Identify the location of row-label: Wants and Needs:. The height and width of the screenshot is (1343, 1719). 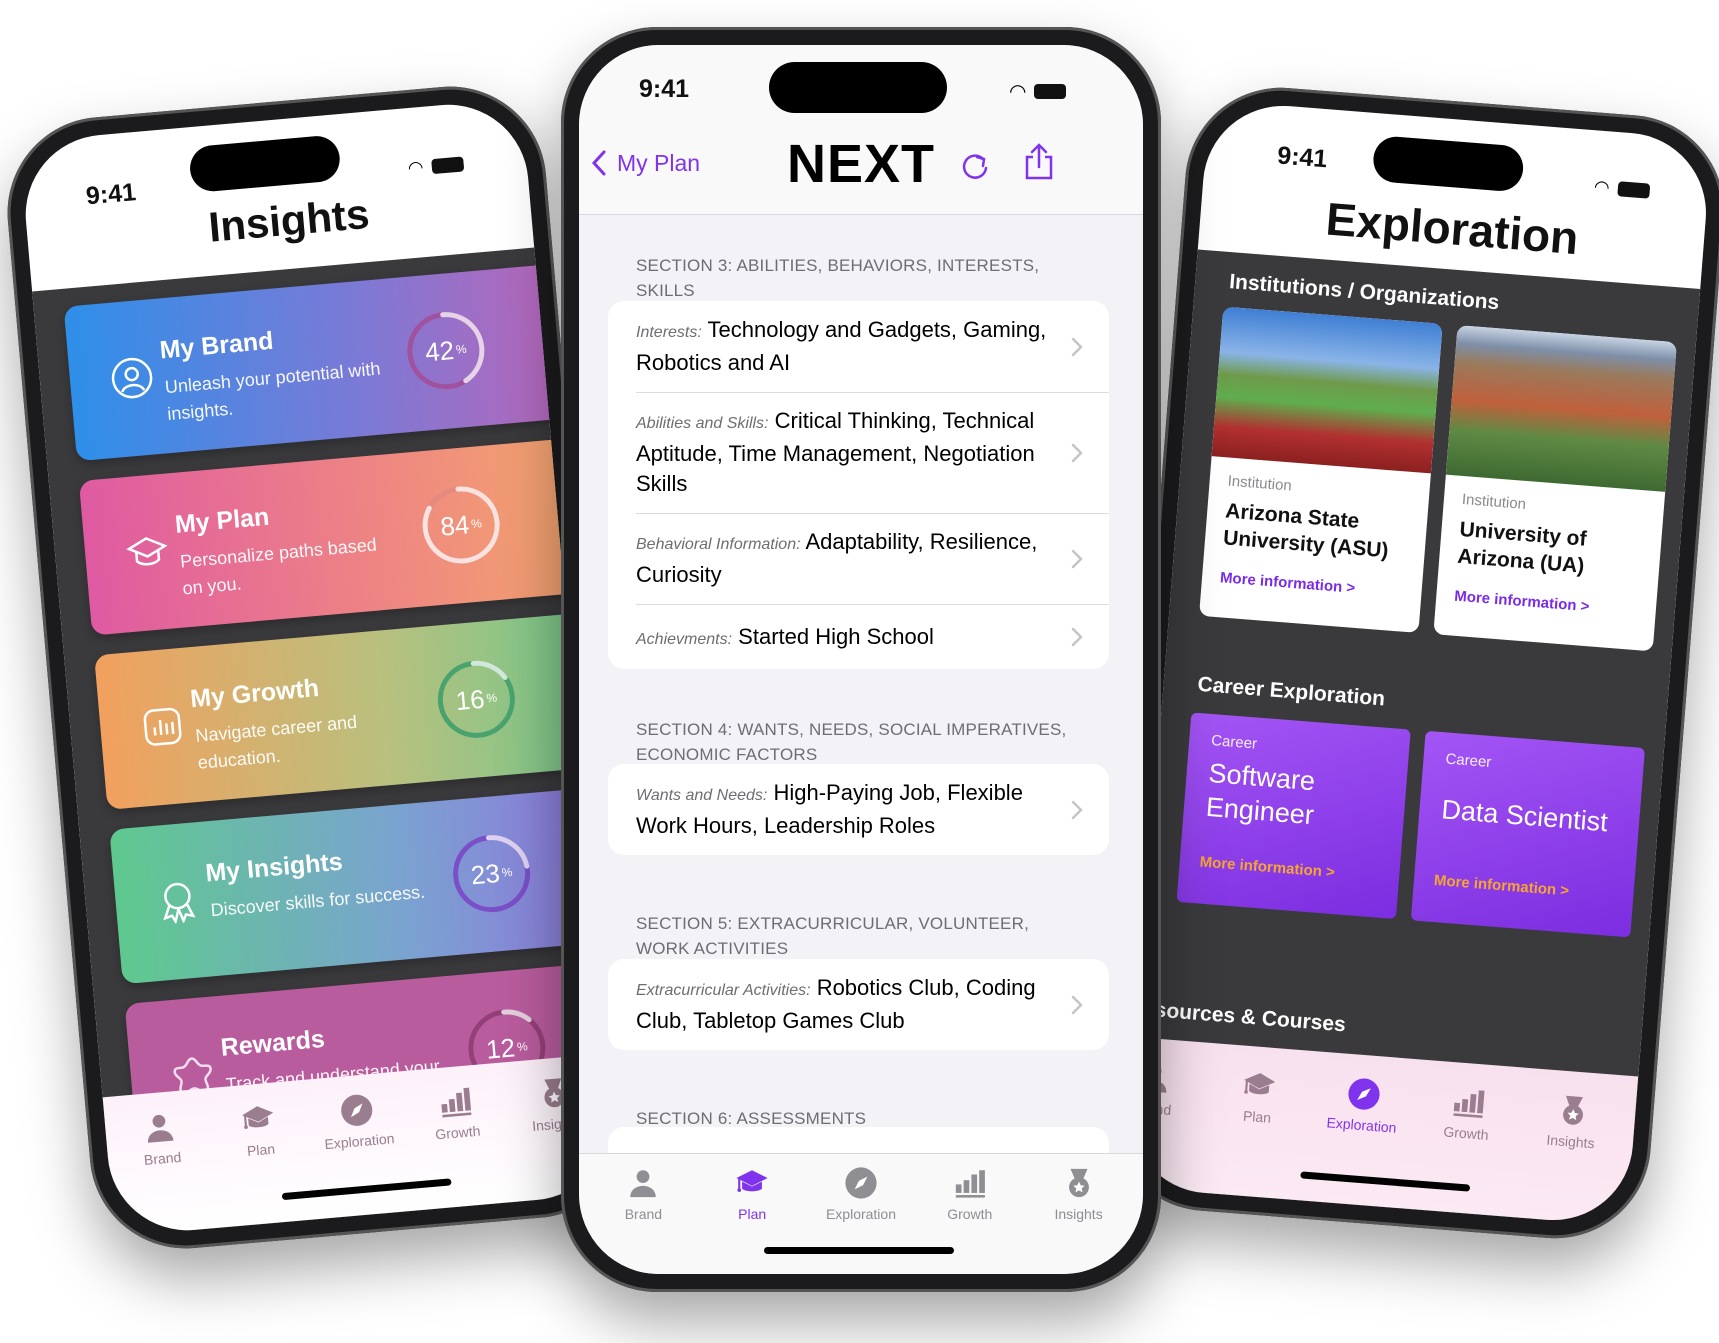
(702, 795).